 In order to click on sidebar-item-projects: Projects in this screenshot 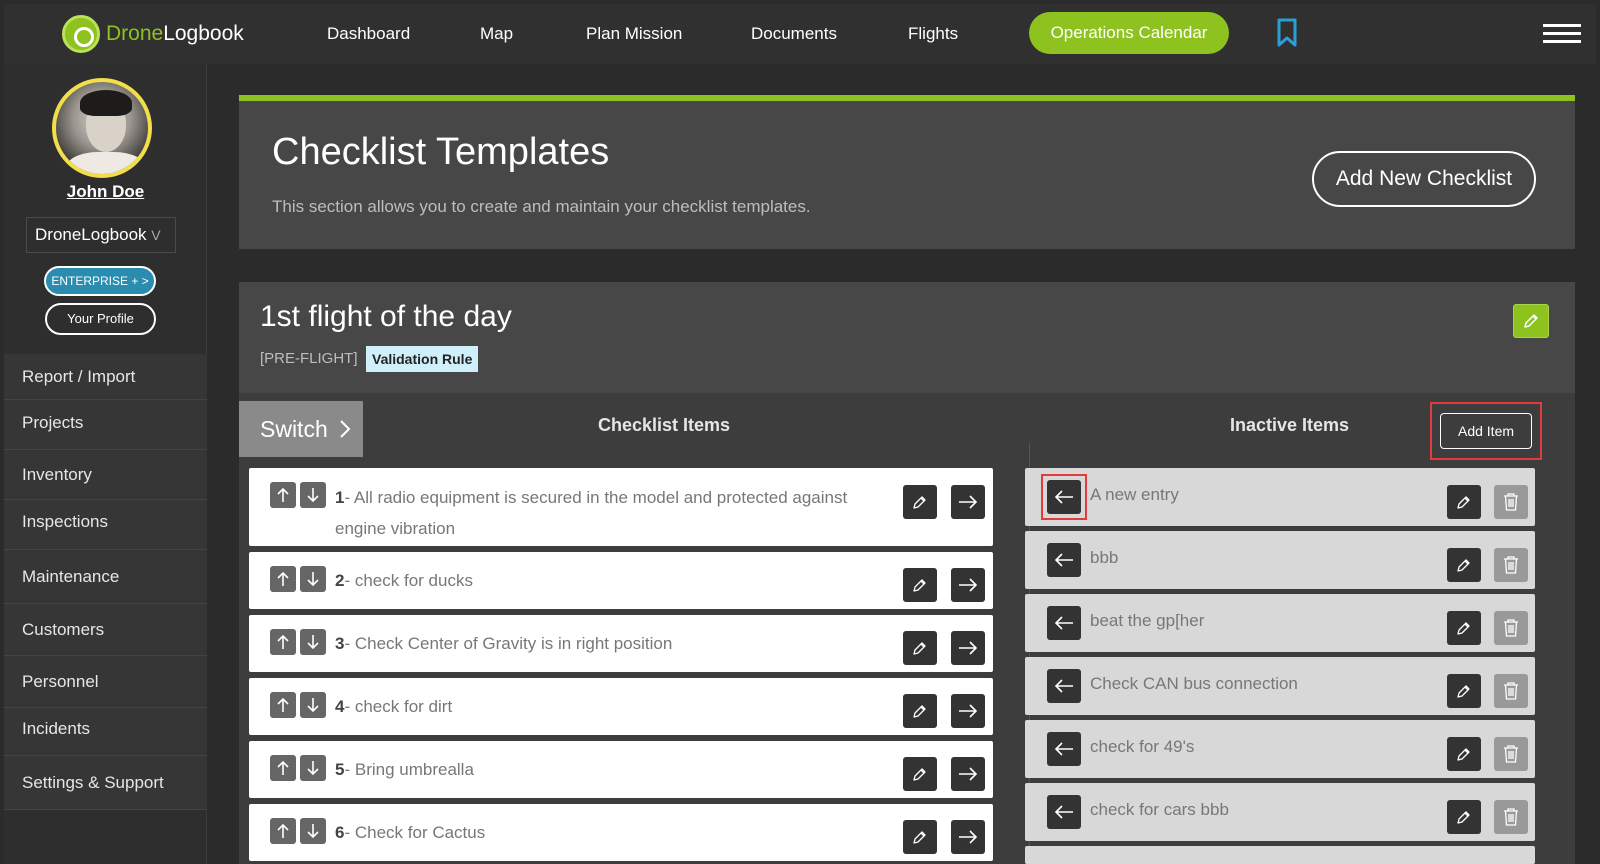, I will do `click(105, 425)`.